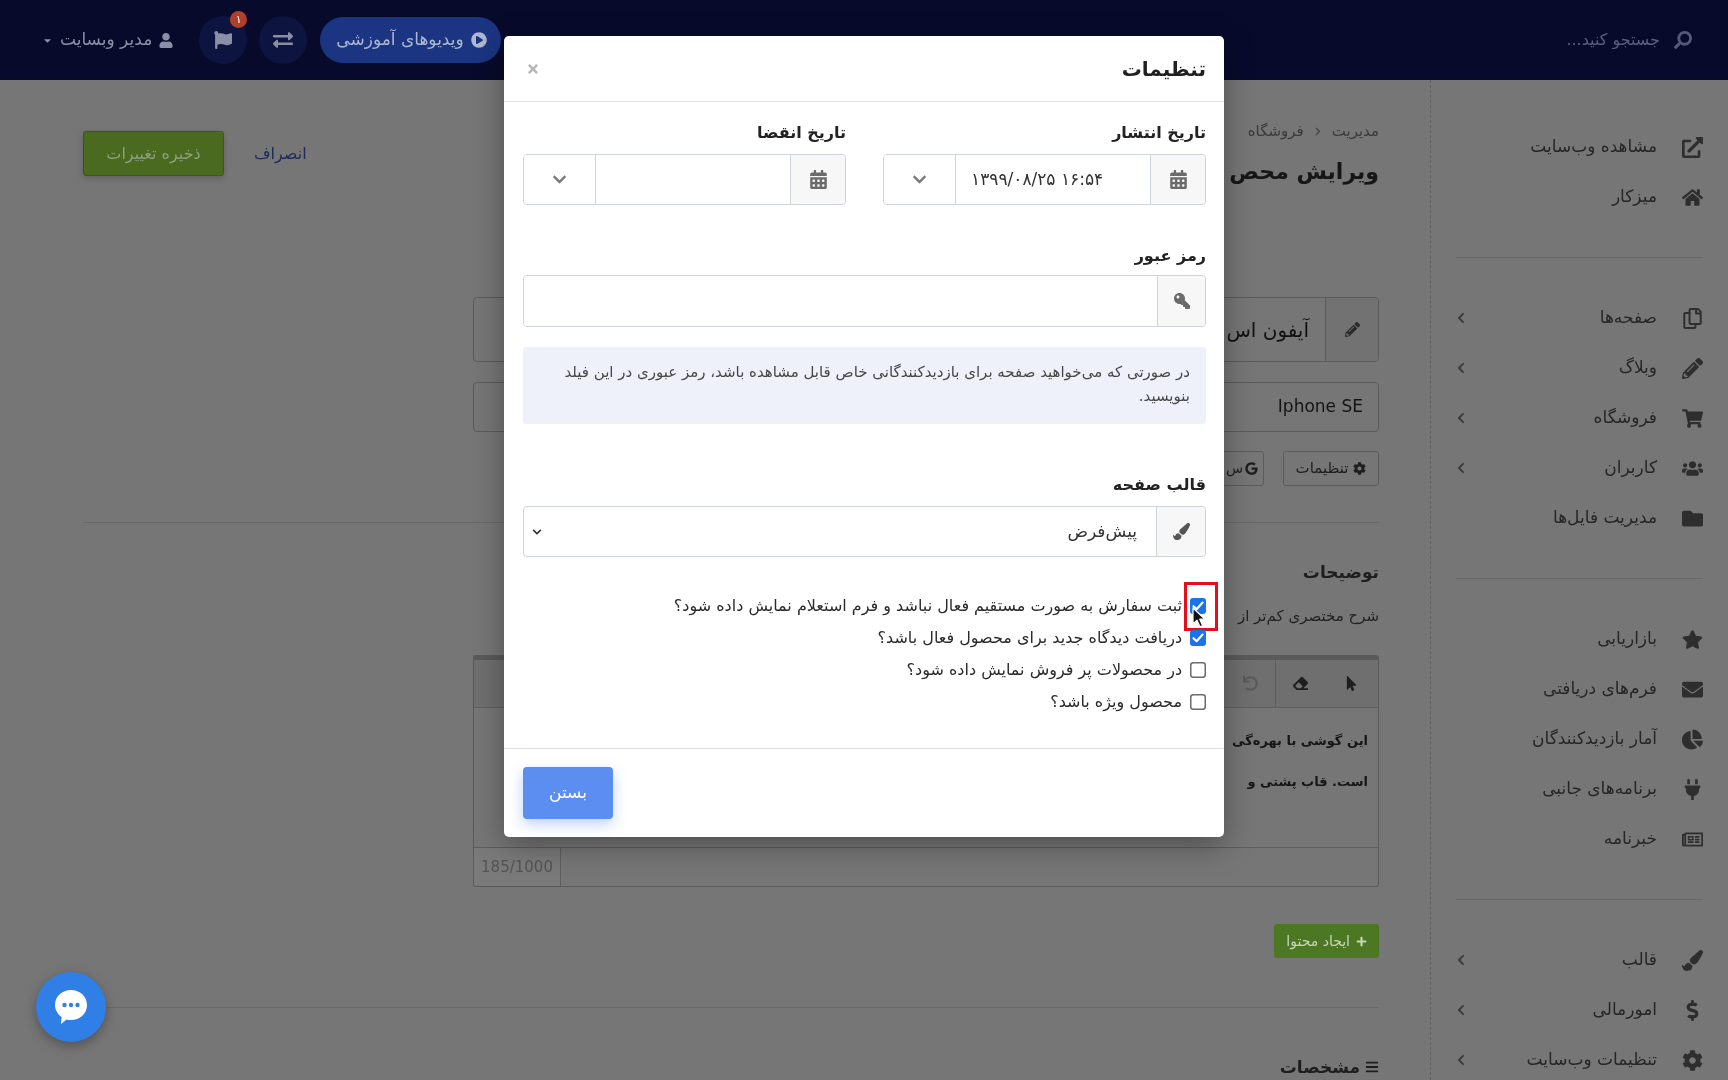 The image size is (1728, 1080). Describe the element at coordinates (239, 19) in the screenshot. I see `notification-badge: ۱` at that location.